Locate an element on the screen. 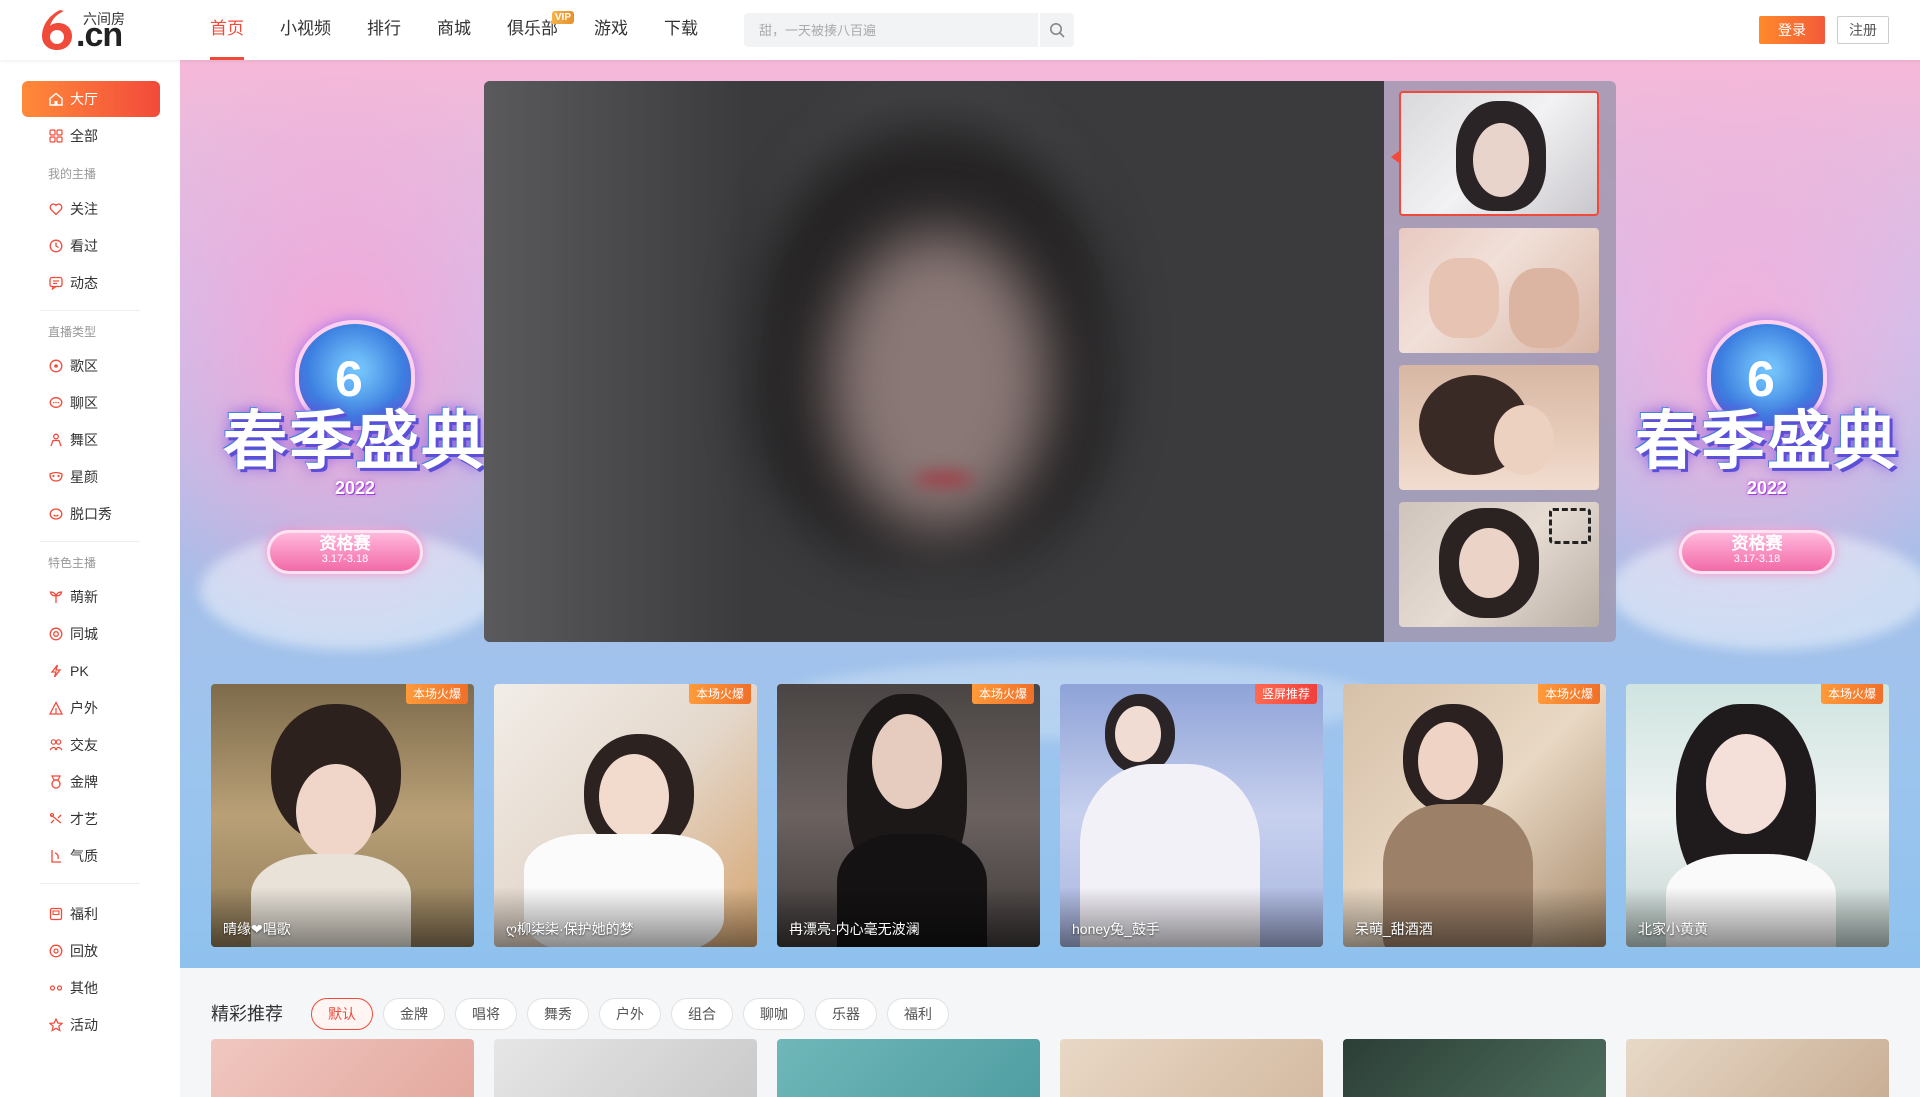  anchor-card: 本场火爆 北家小黄黄 is located at coordinates (1757, 815).